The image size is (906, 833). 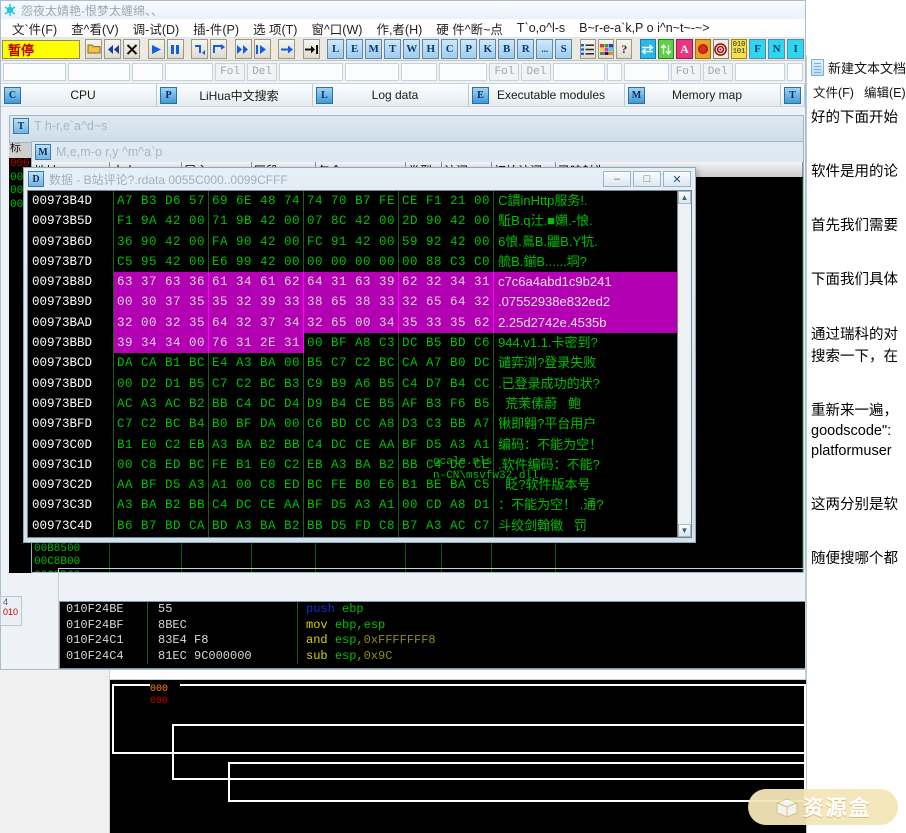 I want to click on tab-lihua-search: P LiHua中文搜索, so click(x=235, y=95).